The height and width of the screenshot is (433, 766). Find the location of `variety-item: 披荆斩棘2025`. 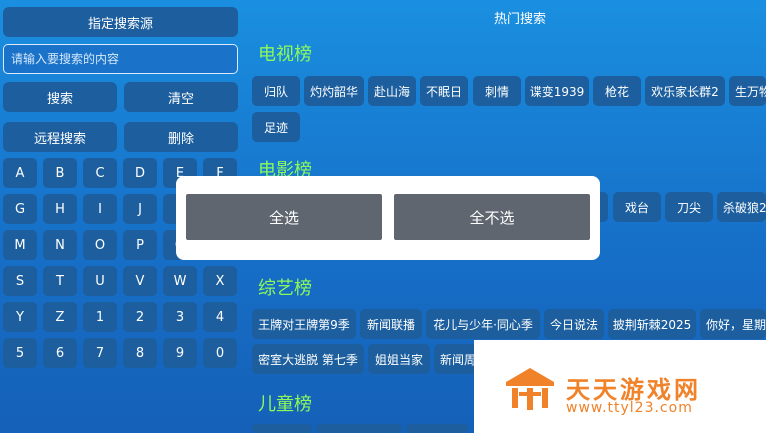

variety-item: 披荆斩棘2025 is located at coordinates (652, 324).